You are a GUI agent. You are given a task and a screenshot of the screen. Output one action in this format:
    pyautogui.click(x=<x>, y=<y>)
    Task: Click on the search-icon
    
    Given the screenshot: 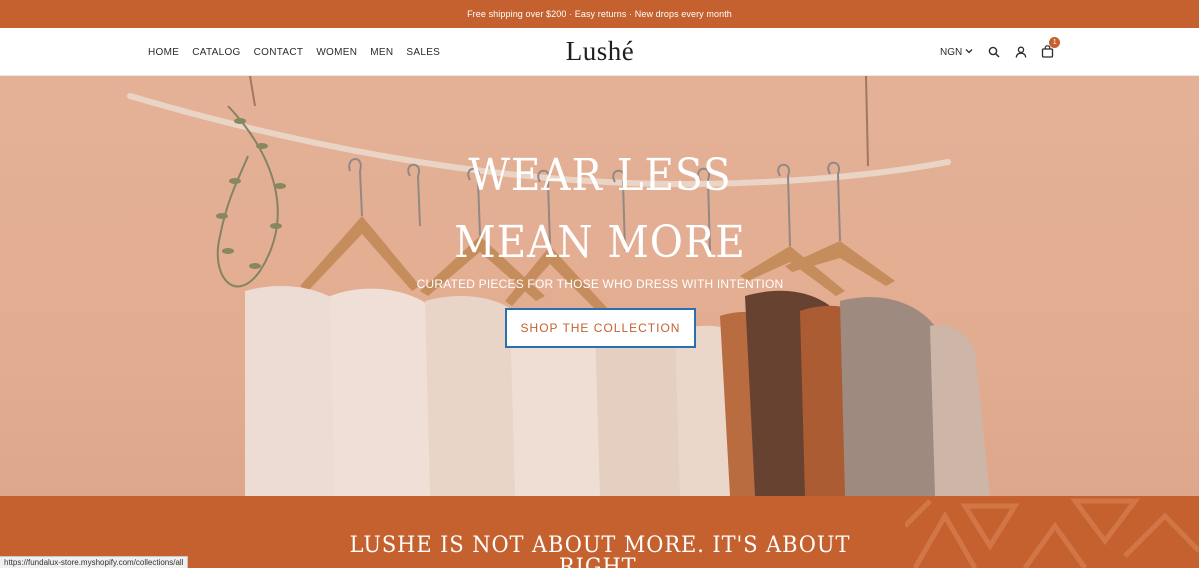 What is the action you would take?
    pyautogui.click(x=994, y=52)
    